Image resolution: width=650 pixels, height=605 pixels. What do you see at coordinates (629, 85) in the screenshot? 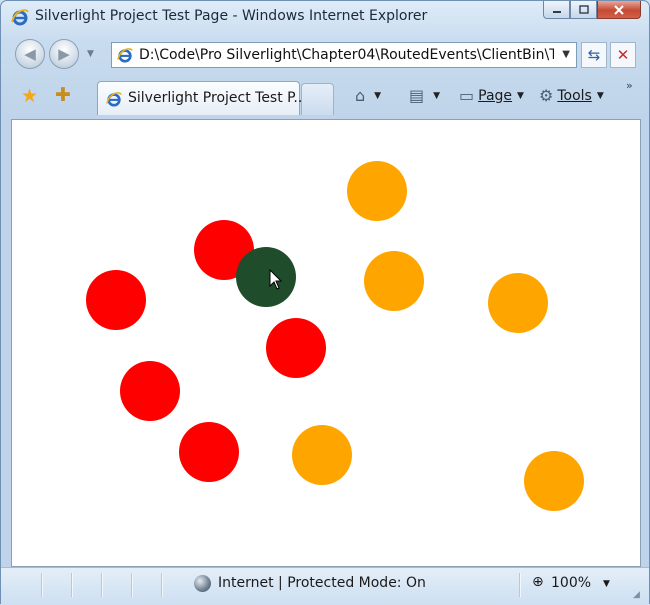
I see `more-commands-chevron-icon: »` at bounding box center [629, 85].